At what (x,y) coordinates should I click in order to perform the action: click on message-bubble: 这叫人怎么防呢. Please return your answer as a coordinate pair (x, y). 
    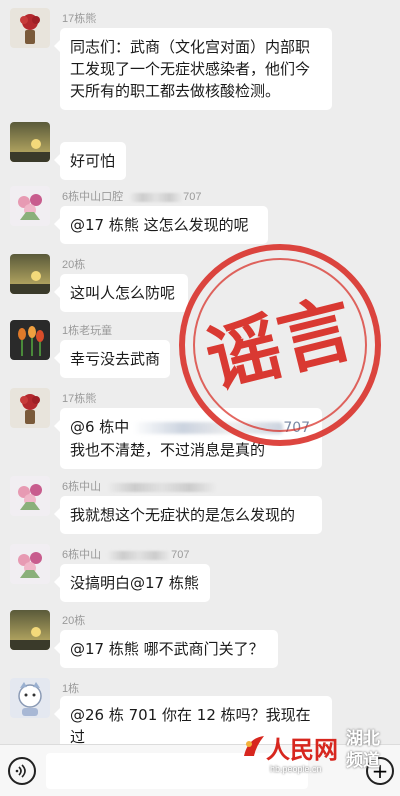
    Looking at the image, I should click on (121, 293).